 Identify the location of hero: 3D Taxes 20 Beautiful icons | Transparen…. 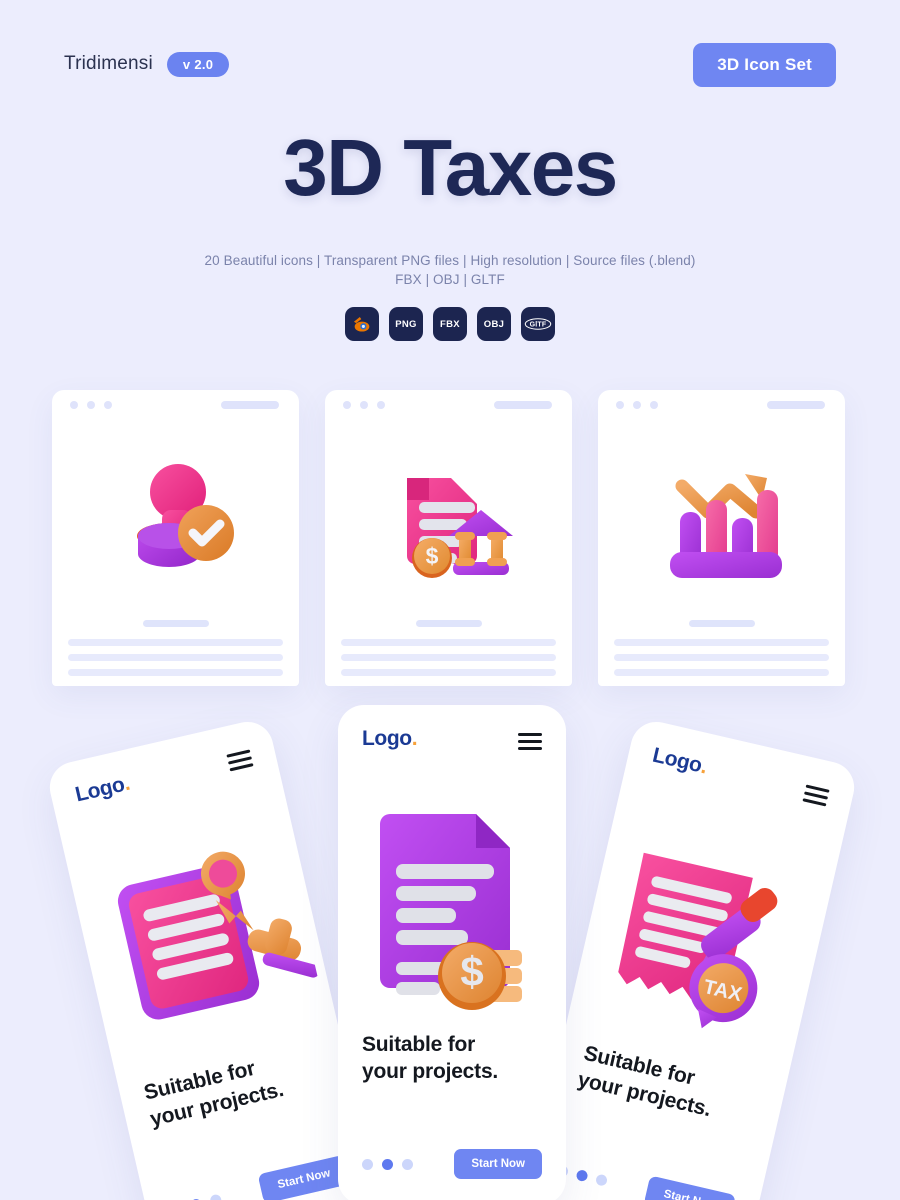
(450, 209).